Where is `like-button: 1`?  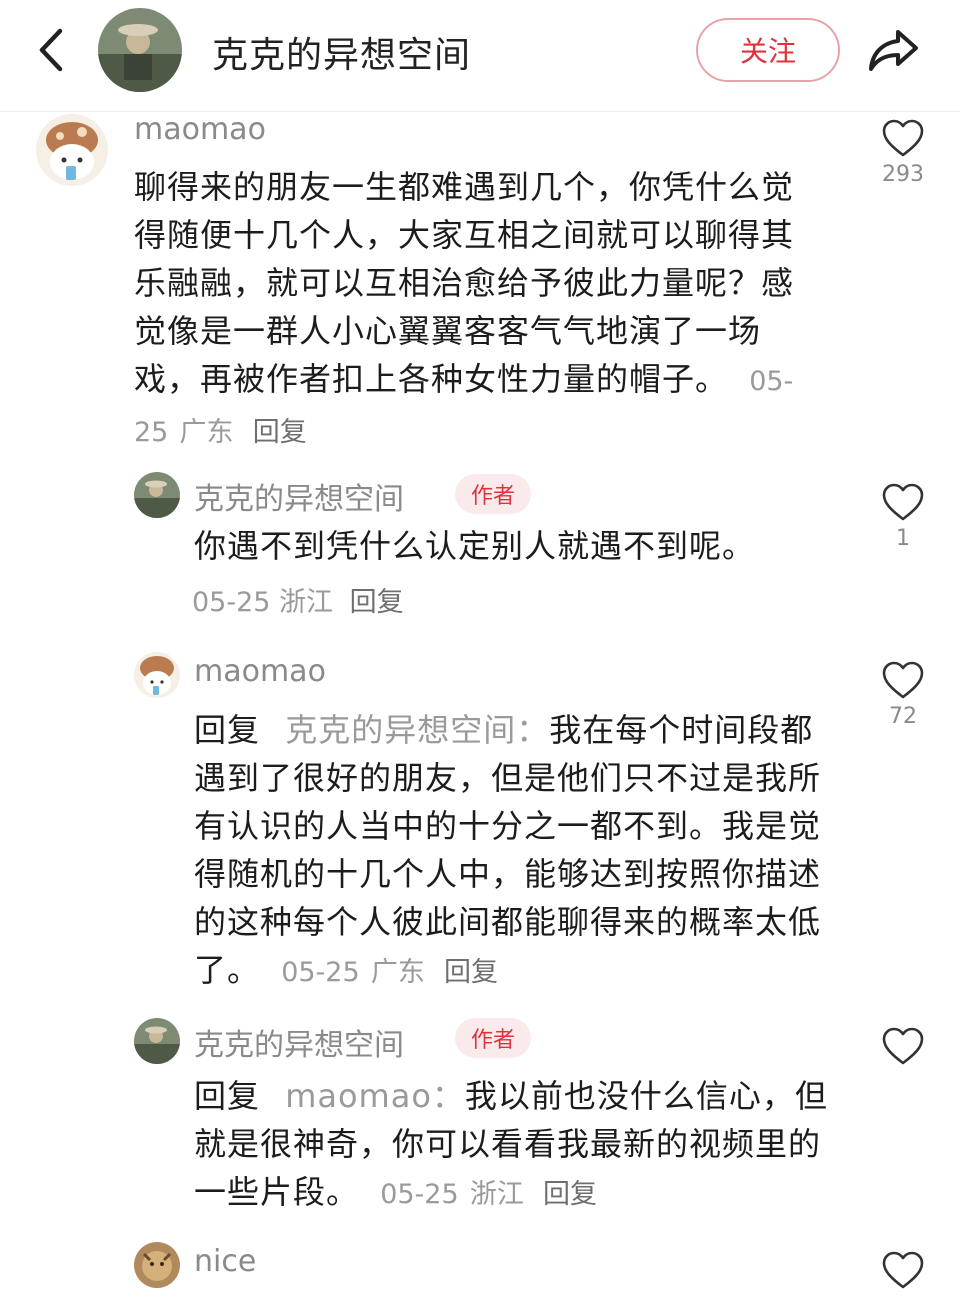 like-button: 1 is located at coordinates (903, 516).